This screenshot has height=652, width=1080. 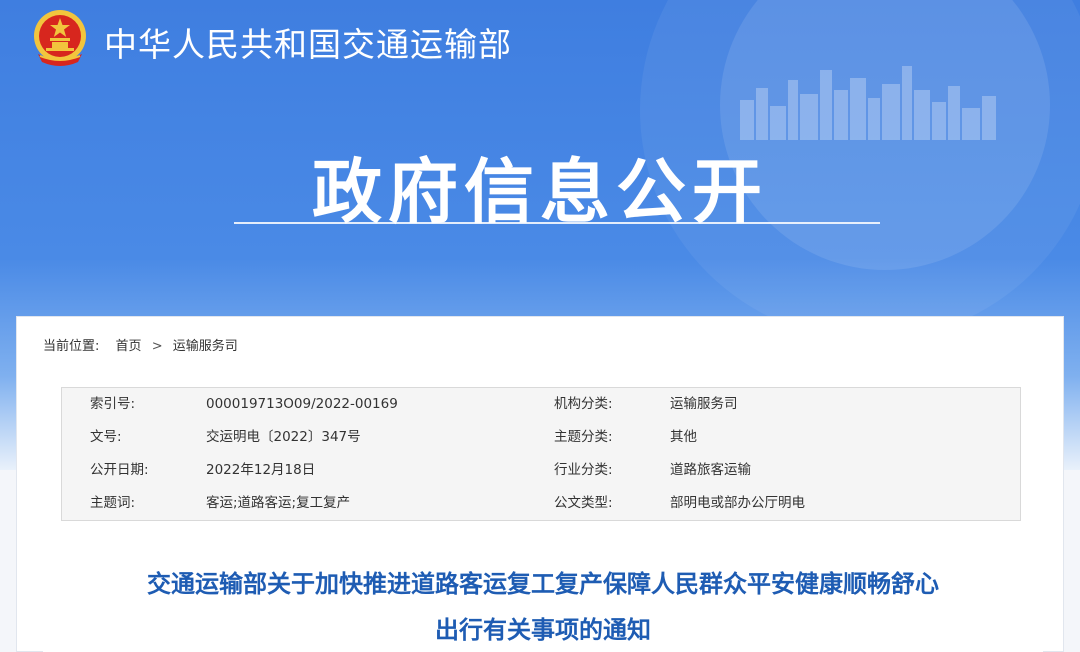 What do you see at coordinates (129, 344) in the screenshot?
I see `breadcrumb-home-link: 首页` at bounding box center [129, 344].